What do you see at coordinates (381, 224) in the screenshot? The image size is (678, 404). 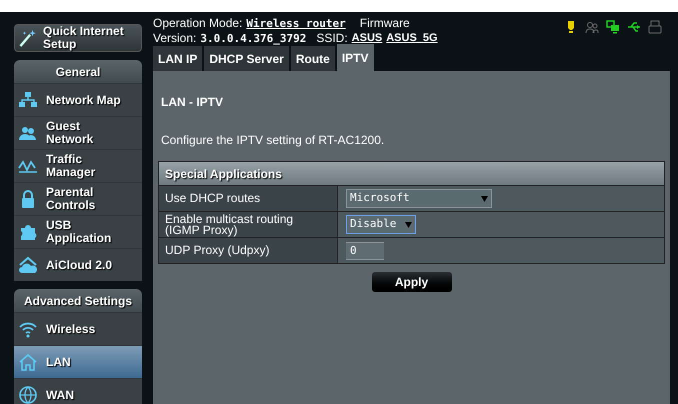 I see `dropdown: Disable` at bounding box center [381, 224].